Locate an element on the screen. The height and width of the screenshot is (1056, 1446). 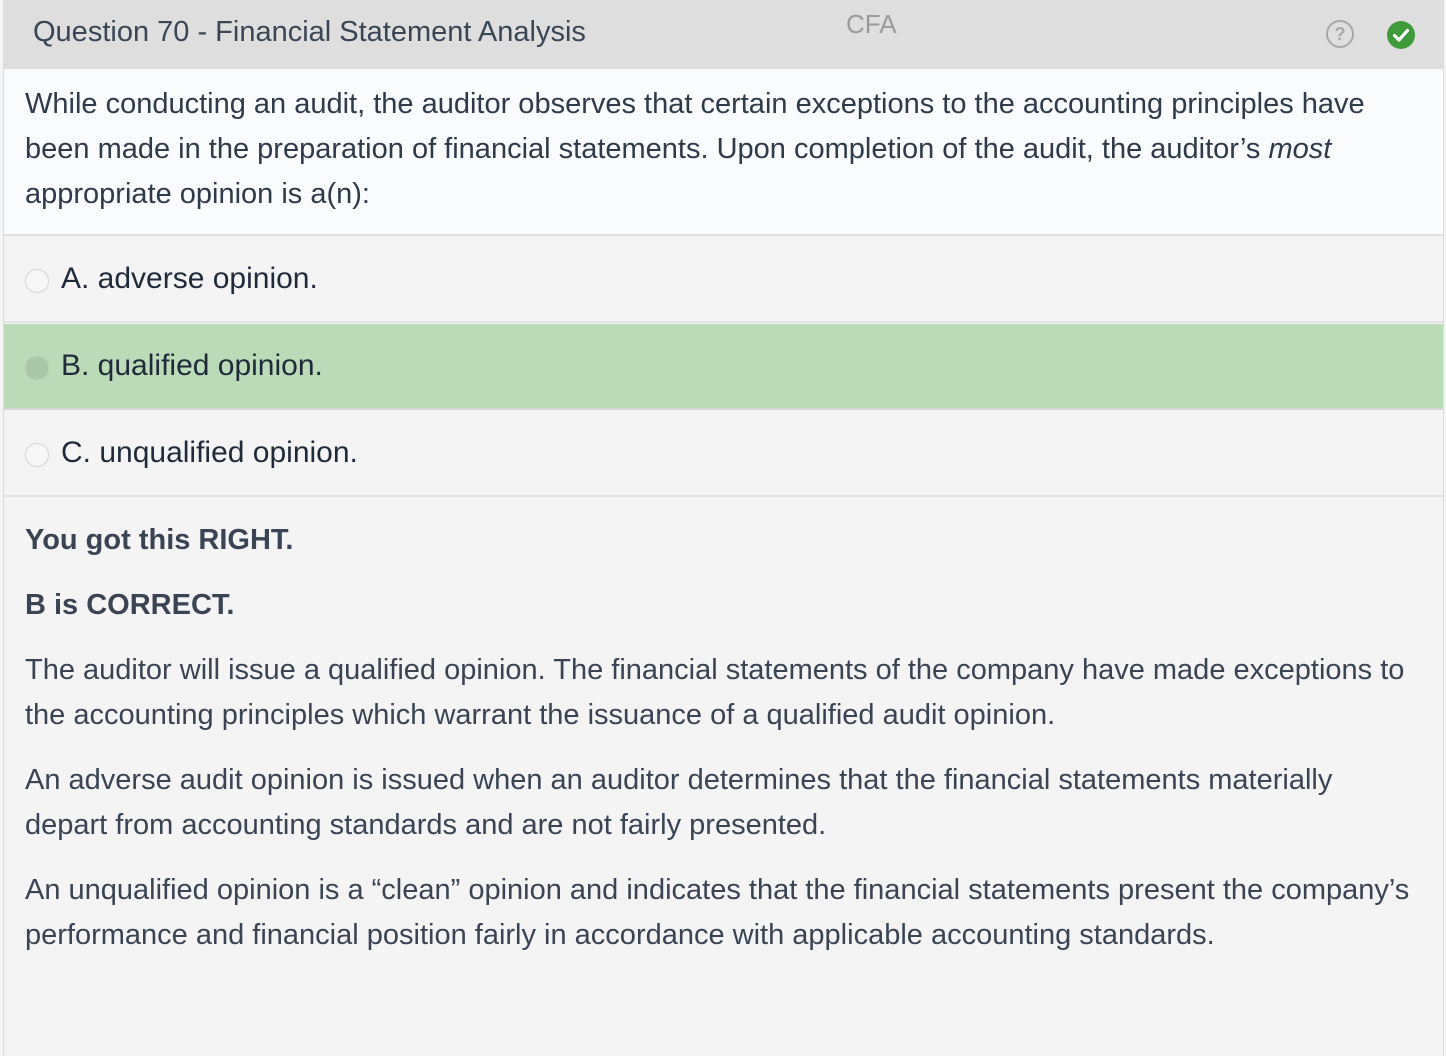
answer-option-b: B. qualified opinion. is located at coordinates (723, 367).